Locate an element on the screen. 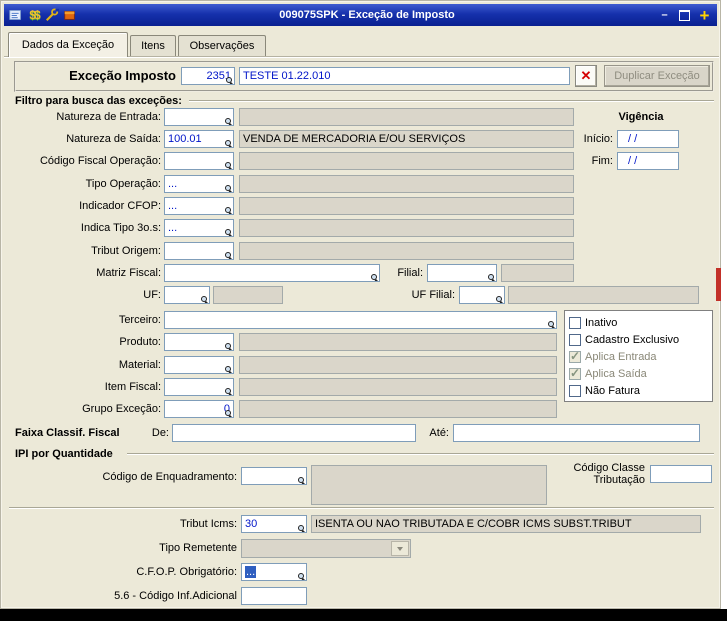 Image resolution: width=727 pixels, height=621 pixels. item-fiscal-input is located at coordinates (199, 387).